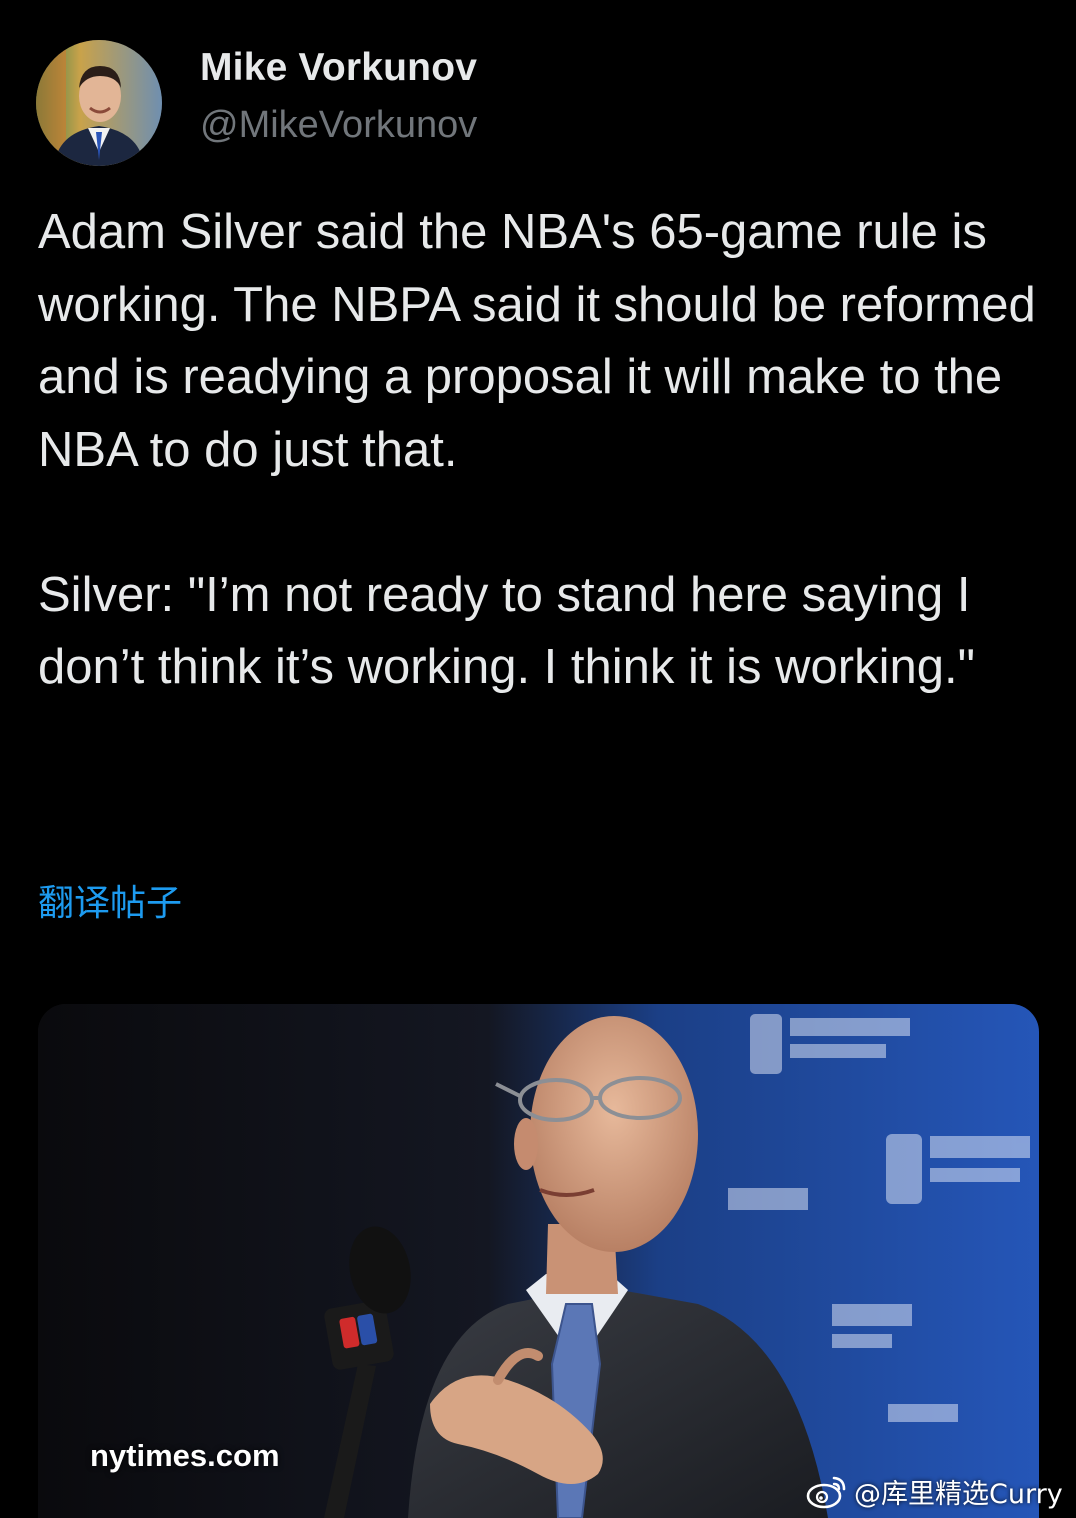 Image resolution: width=1076 pixels, height=1518 pixels. I want to click on translate-post-link: 翻译帖子, so click(110, 900).